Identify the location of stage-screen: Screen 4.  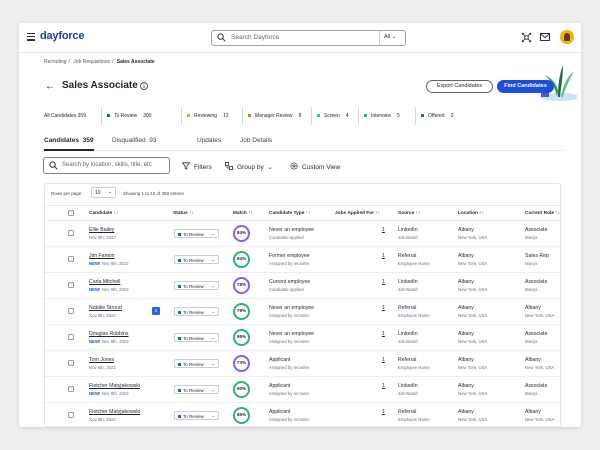
(330, 116).